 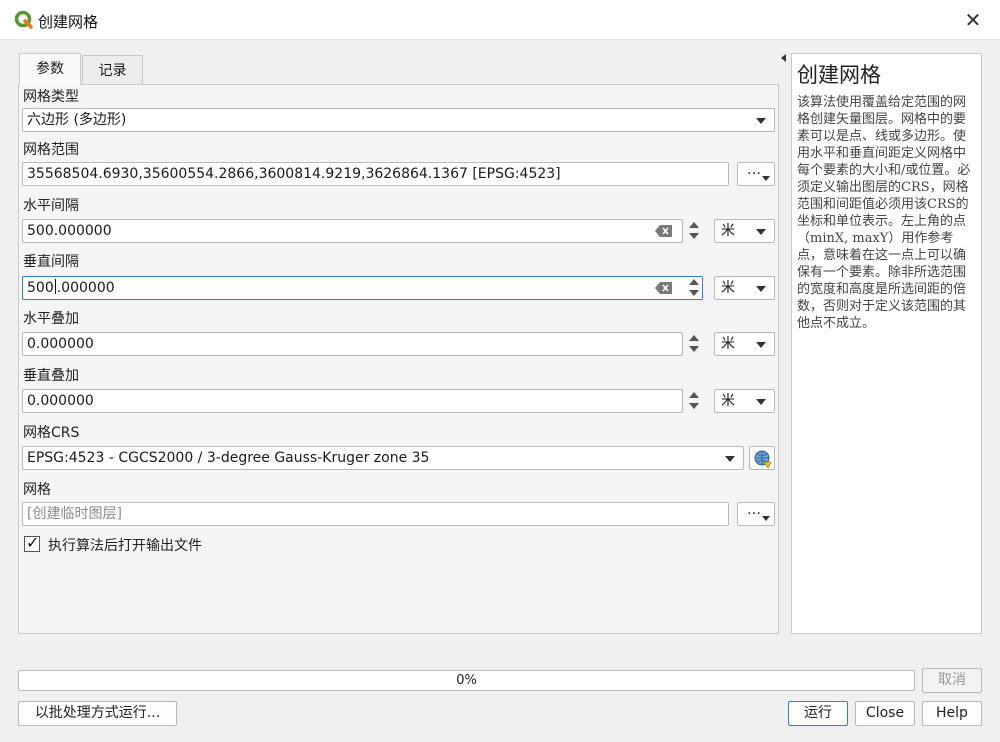 I want to click on close-button: Close, so click(x=885, y=713).